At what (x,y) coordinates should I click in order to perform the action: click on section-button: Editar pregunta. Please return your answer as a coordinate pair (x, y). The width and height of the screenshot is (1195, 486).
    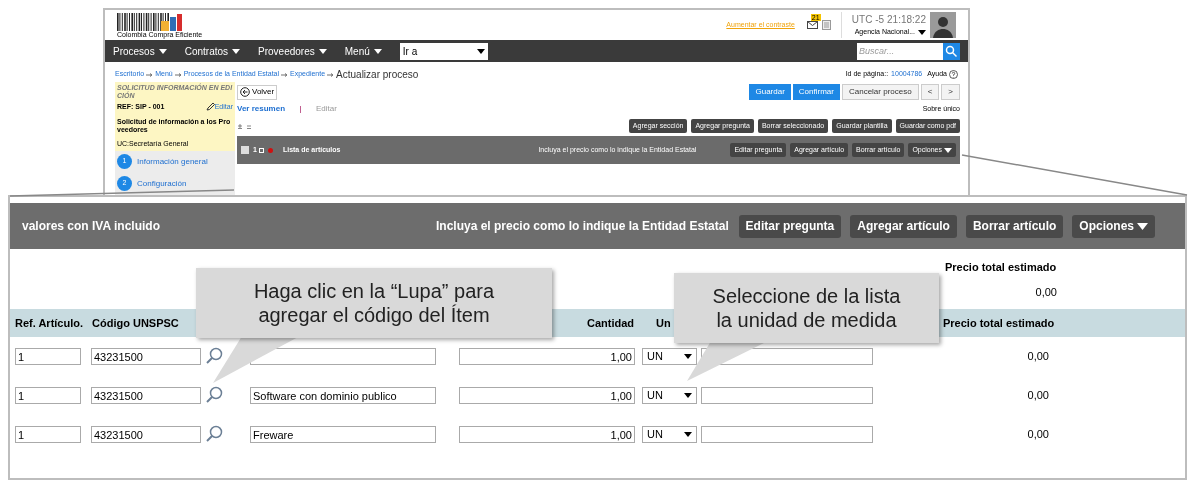
    Looking at the image, I should click on (790, 226).